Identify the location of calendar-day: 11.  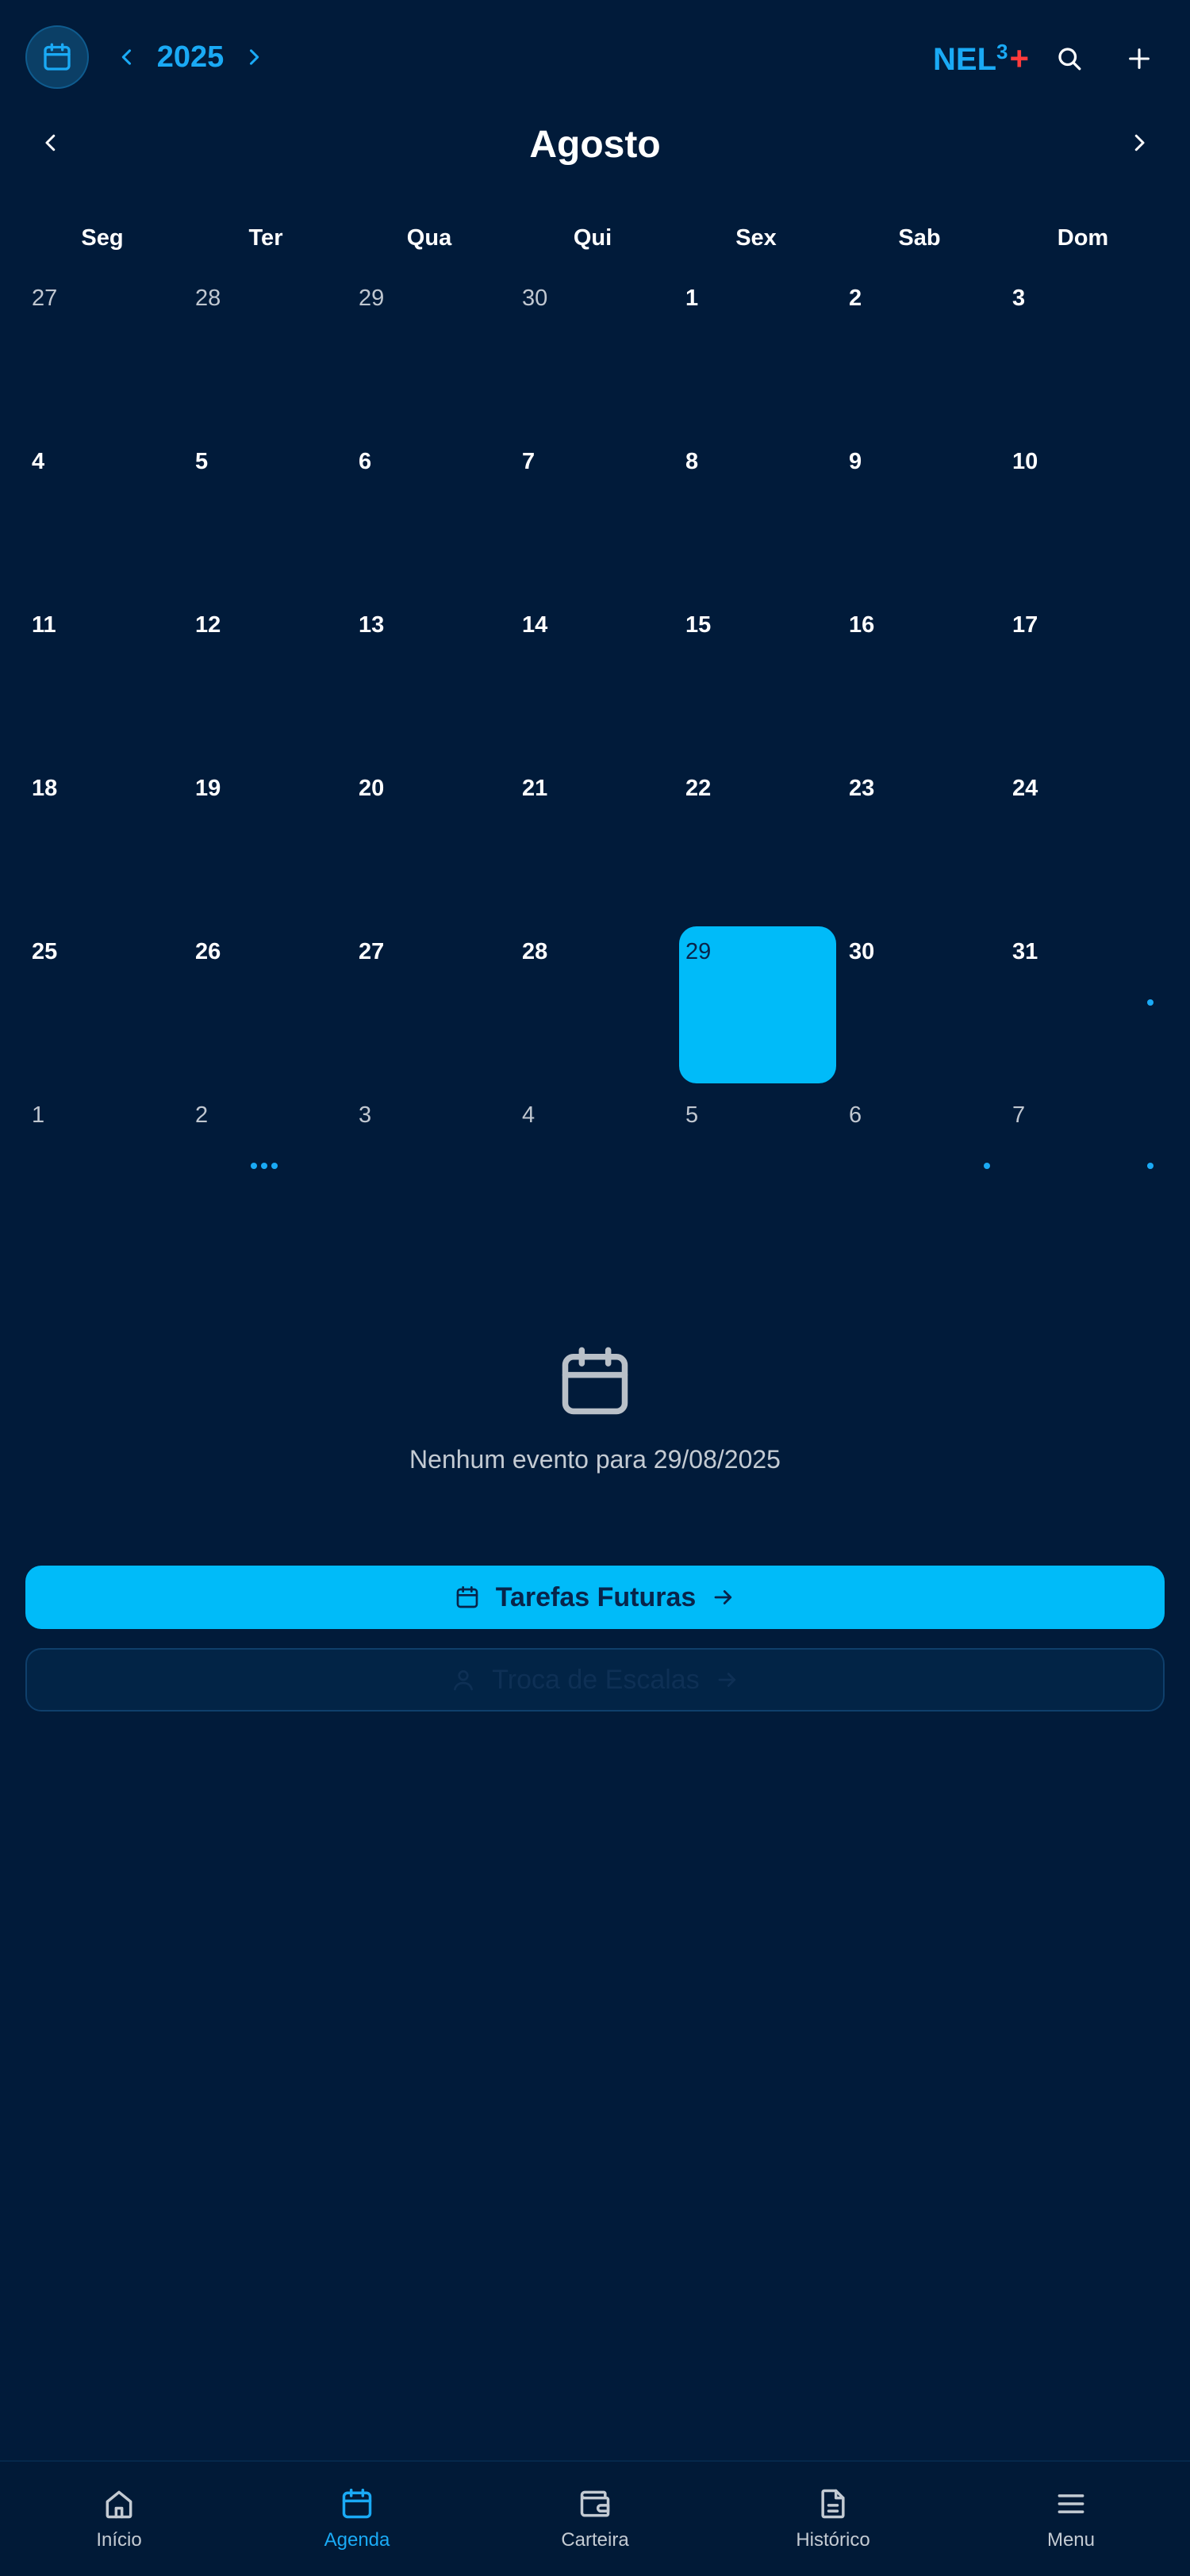
(102, 678).